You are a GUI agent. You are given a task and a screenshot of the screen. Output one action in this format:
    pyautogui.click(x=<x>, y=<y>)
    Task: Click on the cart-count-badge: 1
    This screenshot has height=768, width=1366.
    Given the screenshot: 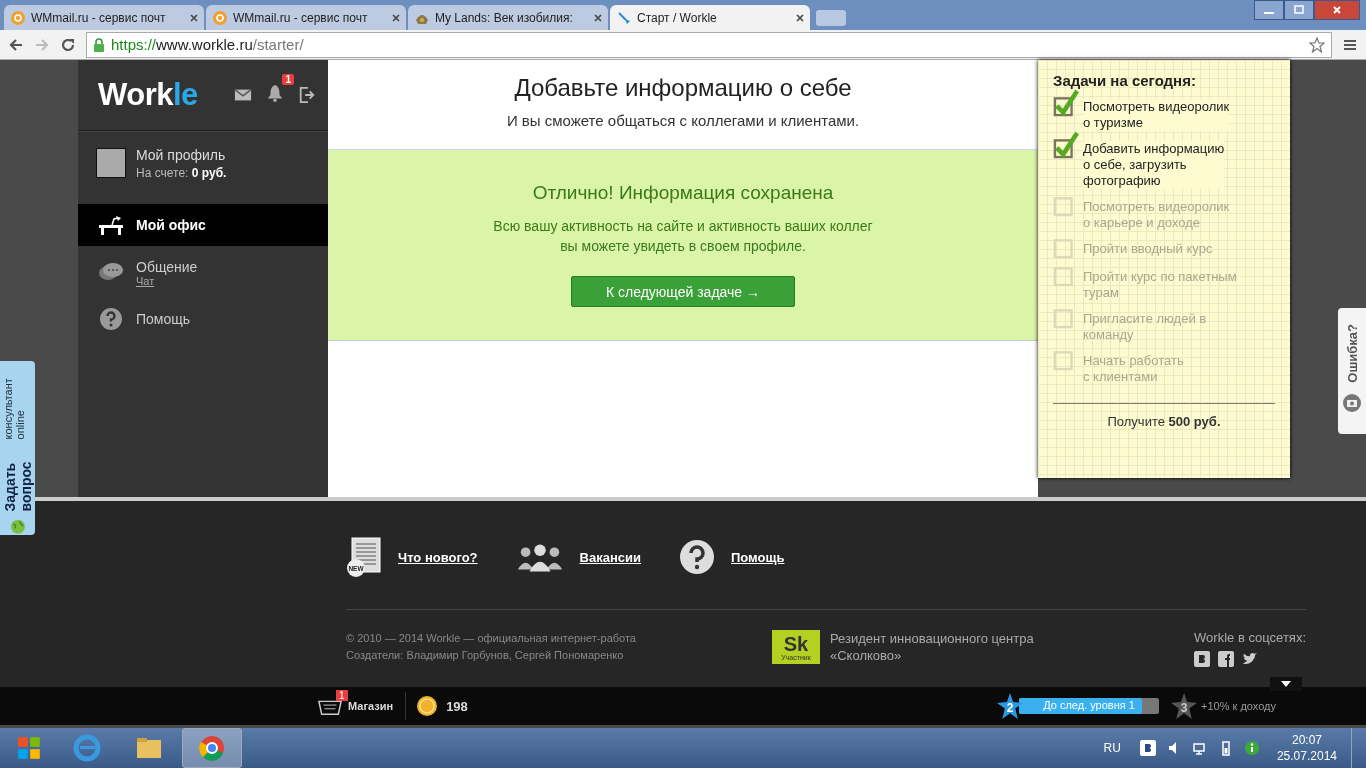 What is the action you would take?
    pyautogui.click(x=342, y=695)
    